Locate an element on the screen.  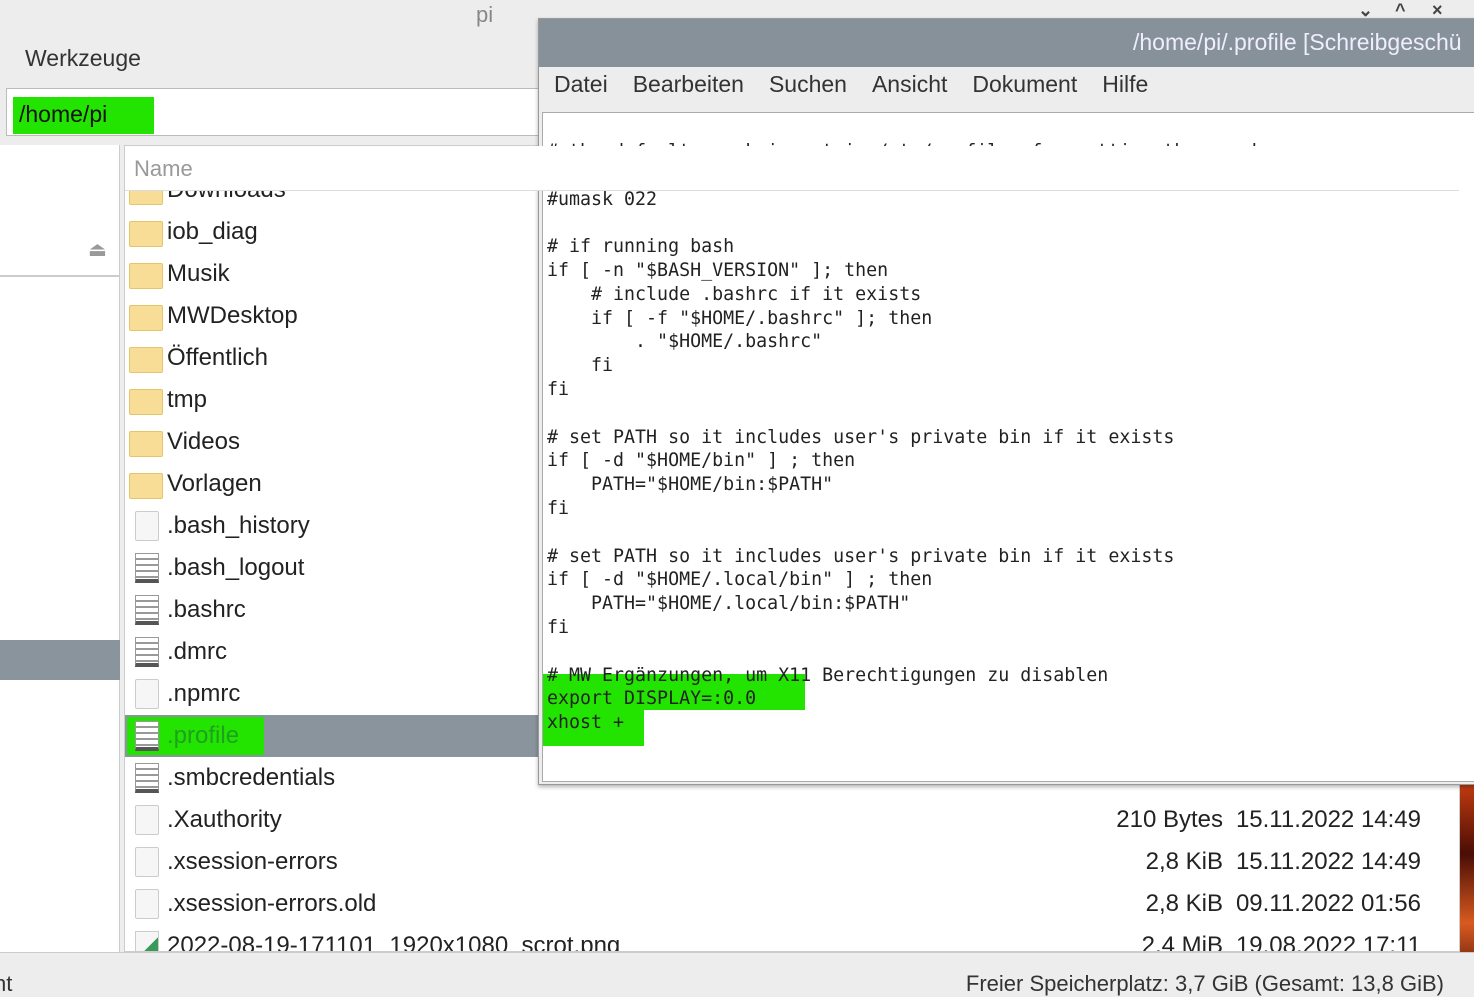
file-size: 210 Bytes is located at coordinates (1169, 819).